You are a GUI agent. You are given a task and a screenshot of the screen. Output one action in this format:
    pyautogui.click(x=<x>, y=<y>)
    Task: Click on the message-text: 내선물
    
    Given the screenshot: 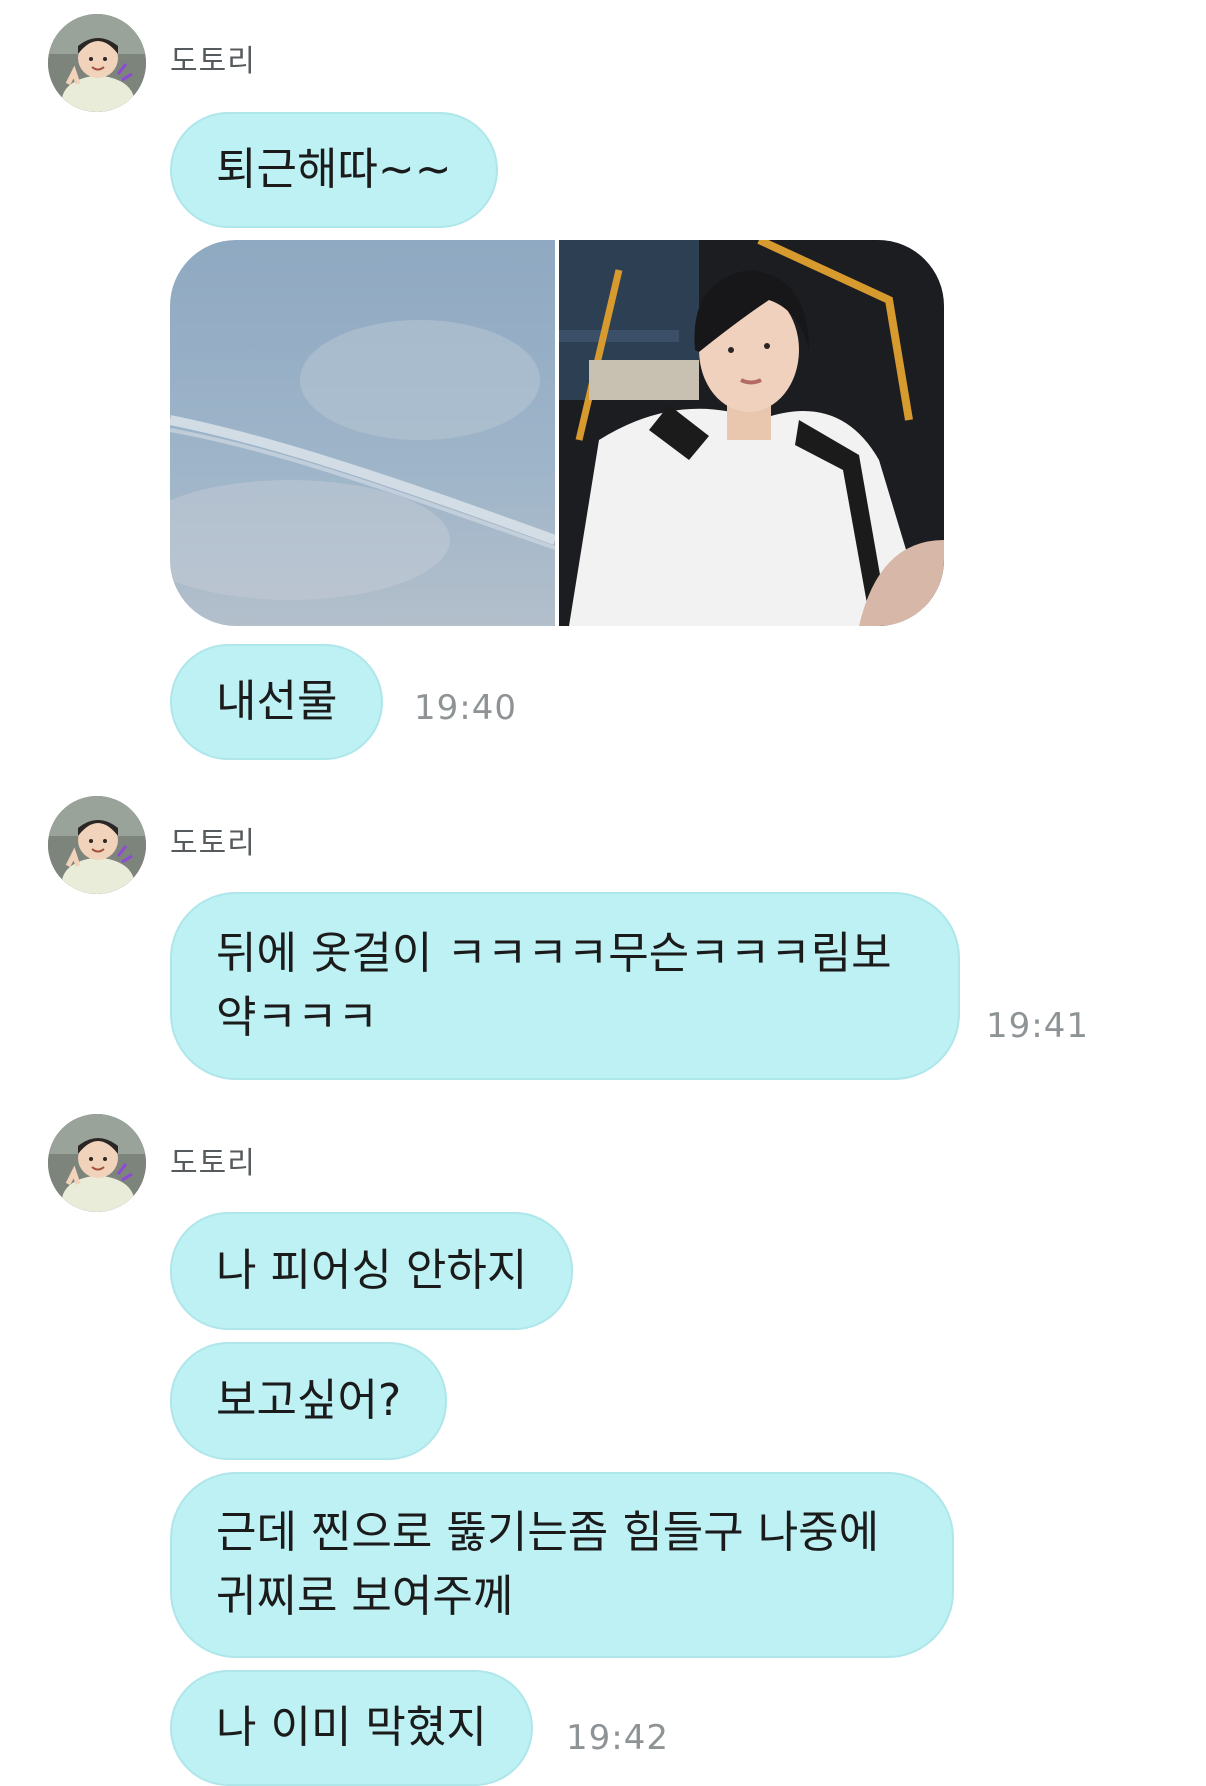 What is the action you would take?
    pyautogui.click(x=277, y=701)
    